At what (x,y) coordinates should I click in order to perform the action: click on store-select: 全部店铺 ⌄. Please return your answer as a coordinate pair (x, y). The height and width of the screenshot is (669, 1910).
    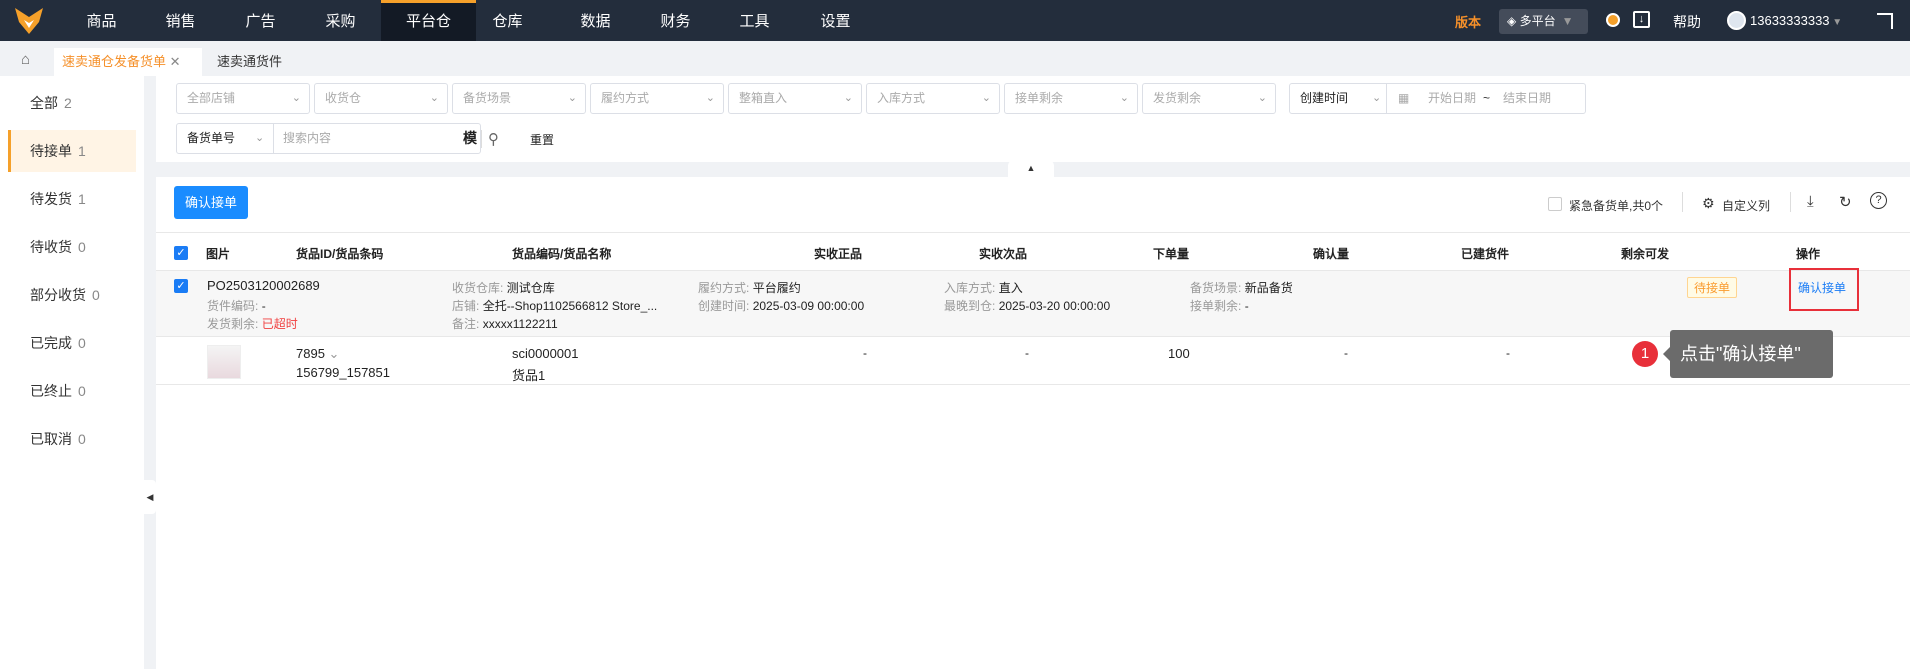
    Looking at the image, I should click on (243, 98).